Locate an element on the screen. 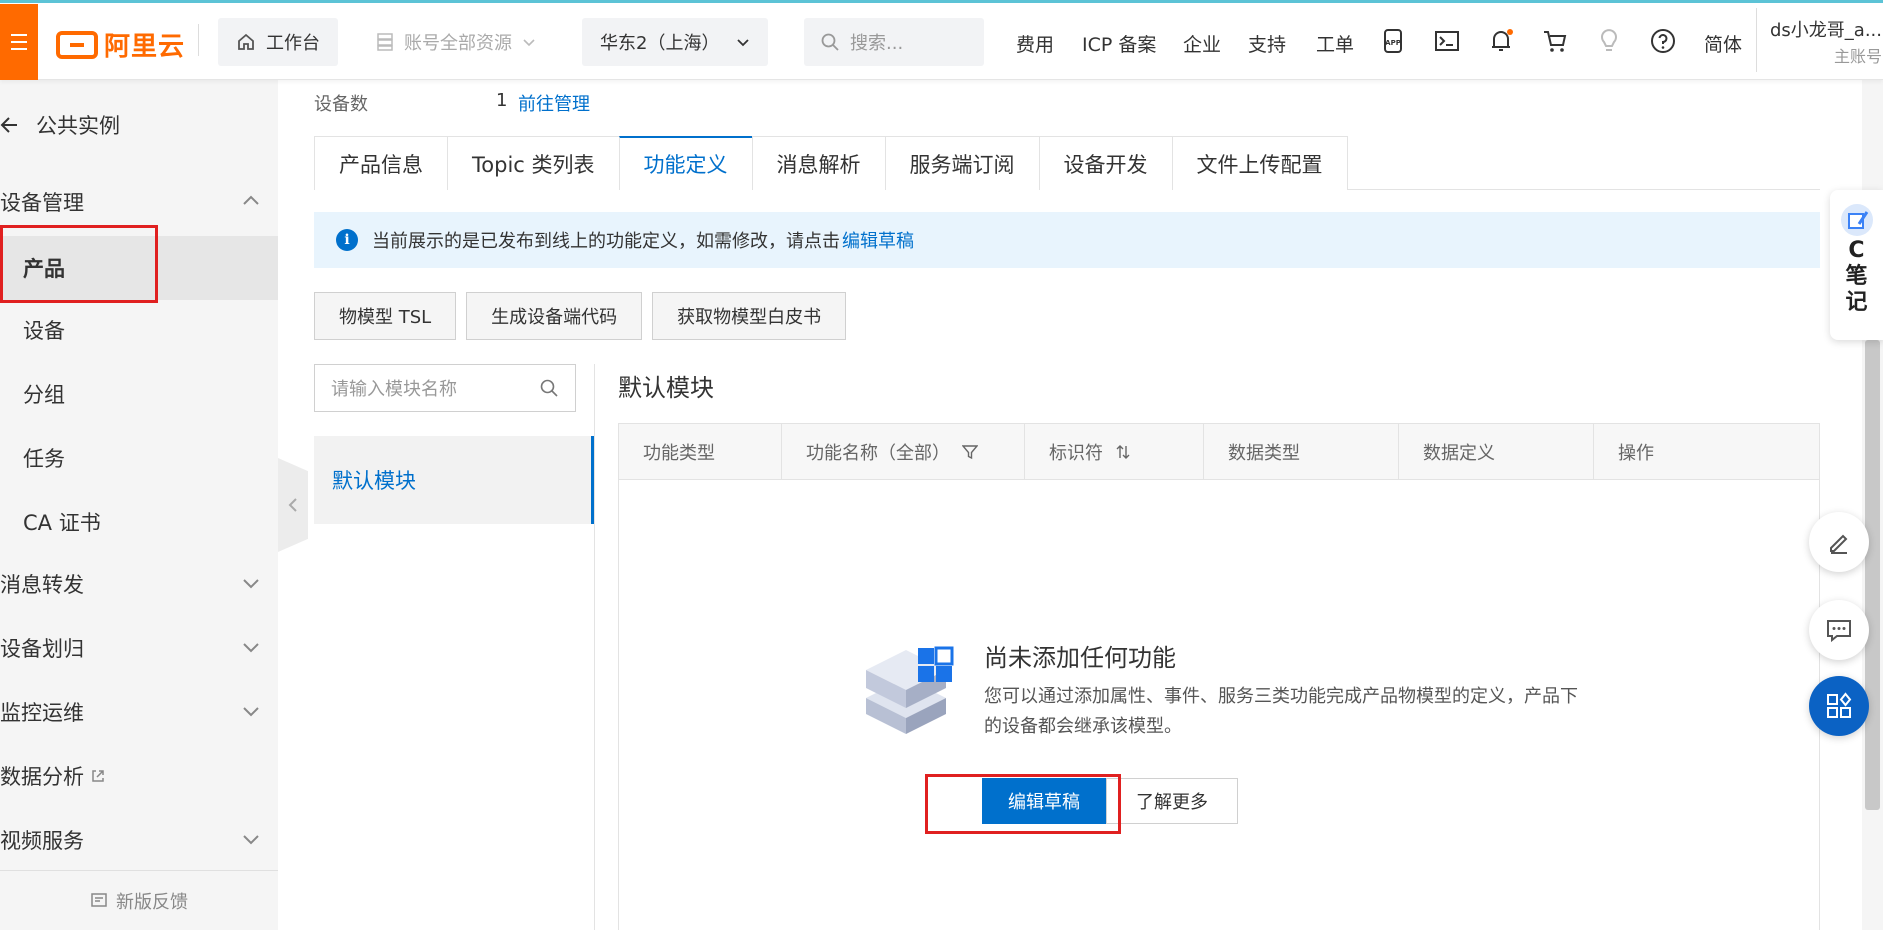  sidebar-group-device-management: 设备管理 is located at coordinates (139, 202).